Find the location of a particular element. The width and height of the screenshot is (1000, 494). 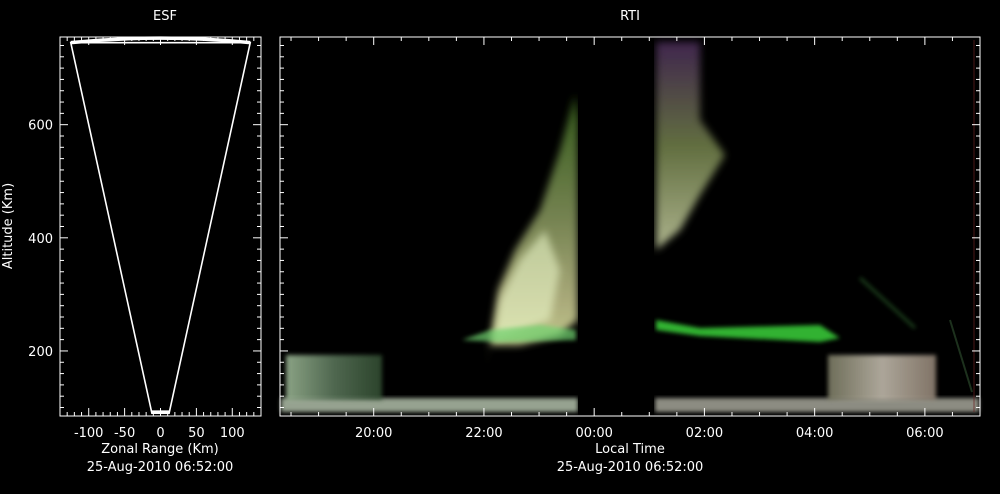

esf-x-axis-label: Zonal Range (Km) is located at coordinates (159, 449).